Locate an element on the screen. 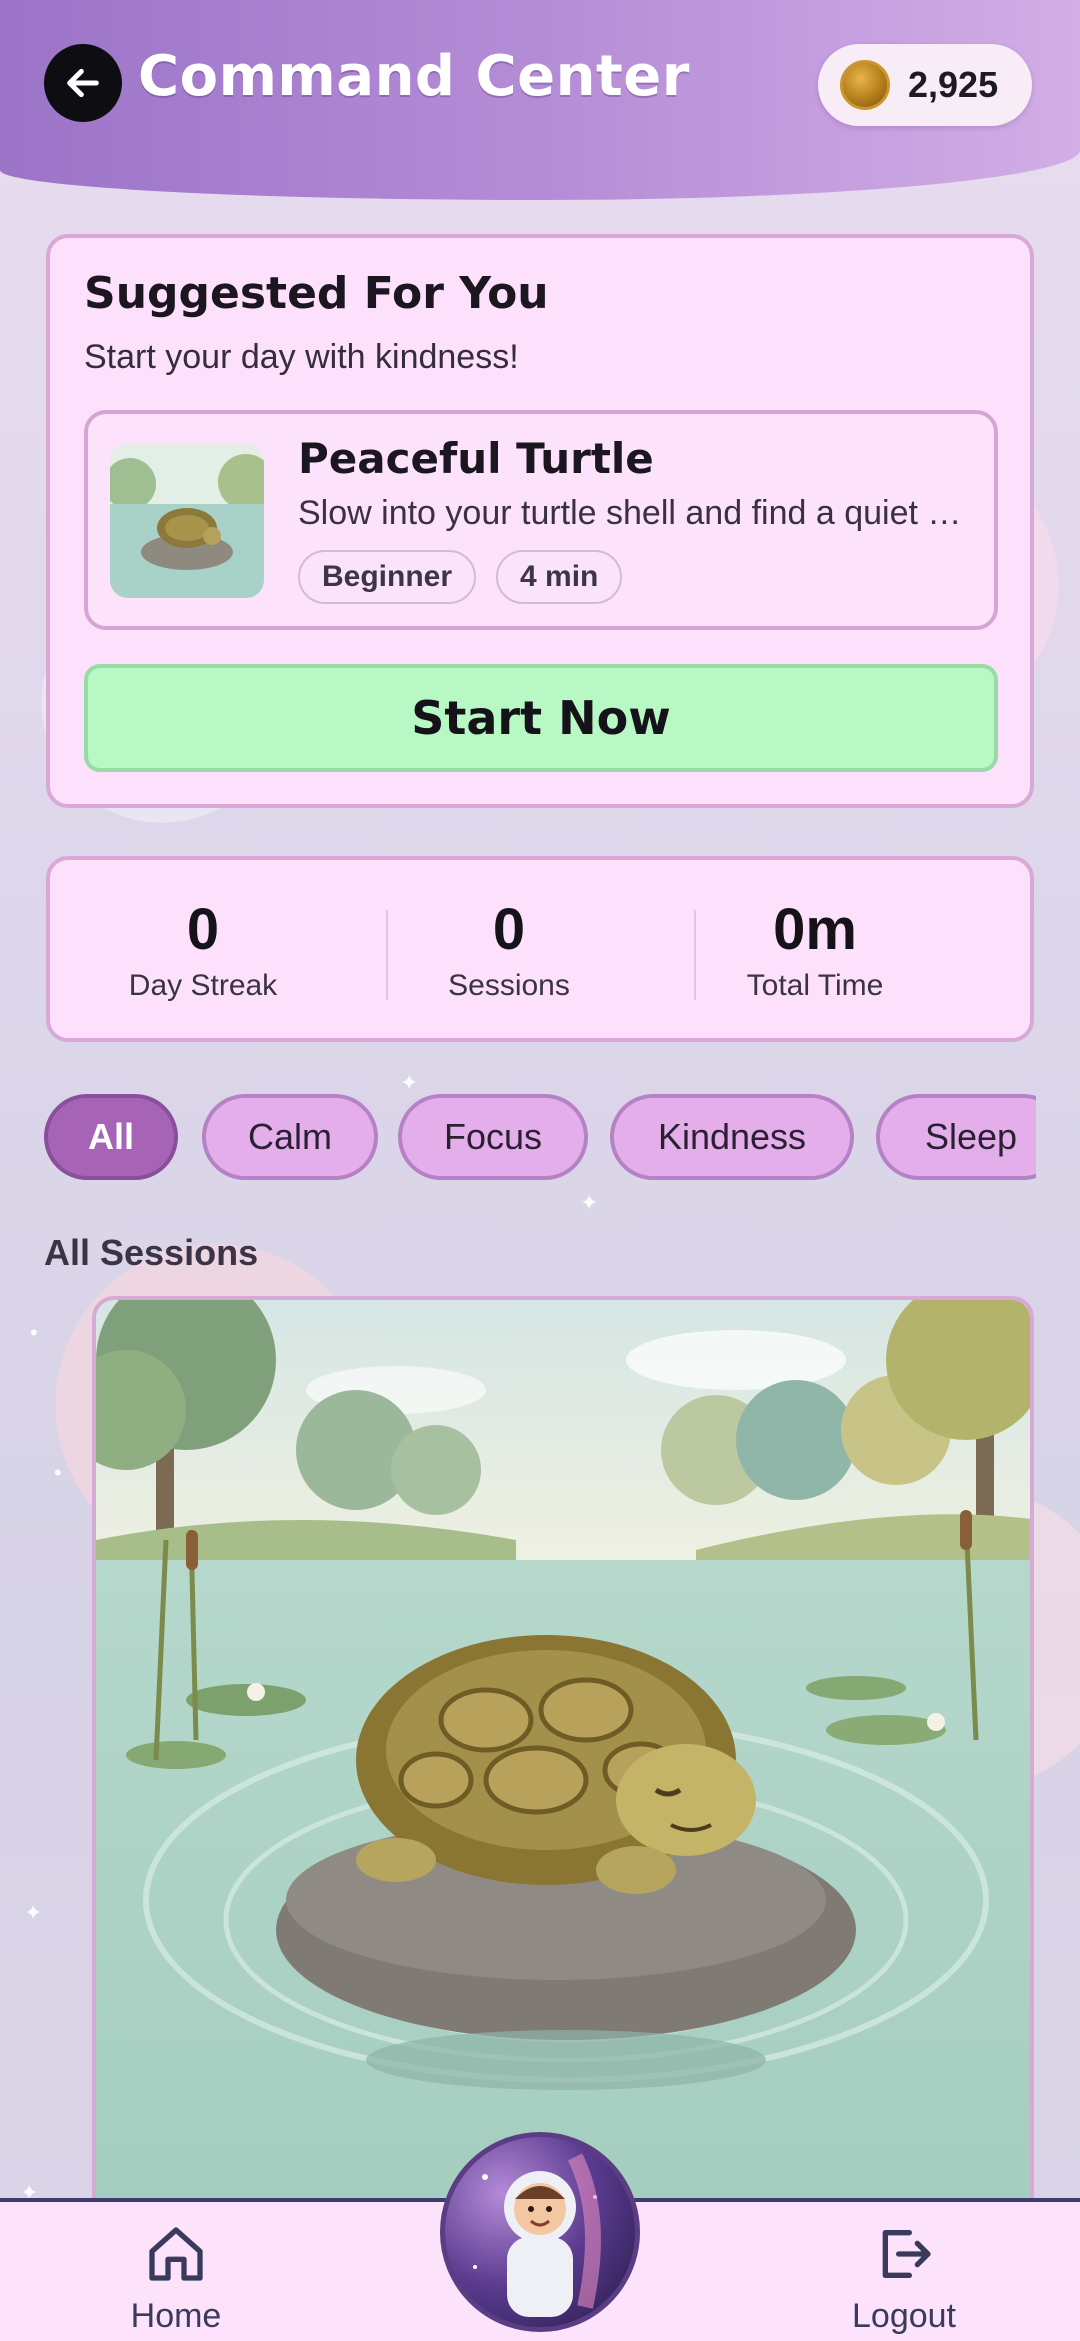  level-tag: Beginner is located at coordinates (387, 577).